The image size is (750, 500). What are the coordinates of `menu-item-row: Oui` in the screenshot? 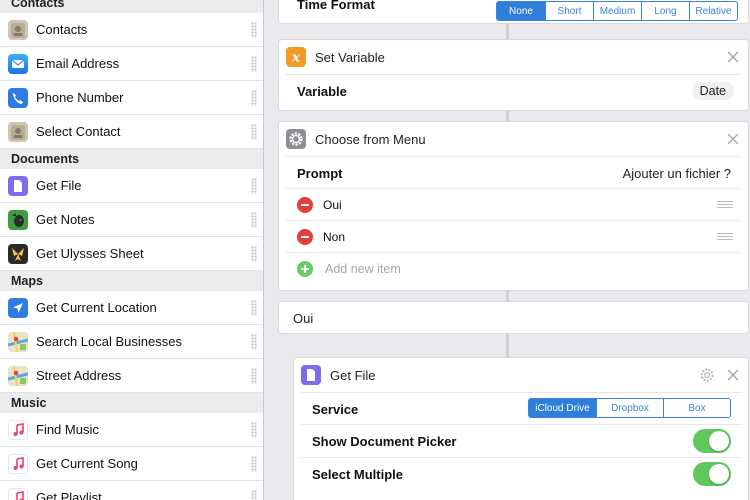 It's located at (513, 204).